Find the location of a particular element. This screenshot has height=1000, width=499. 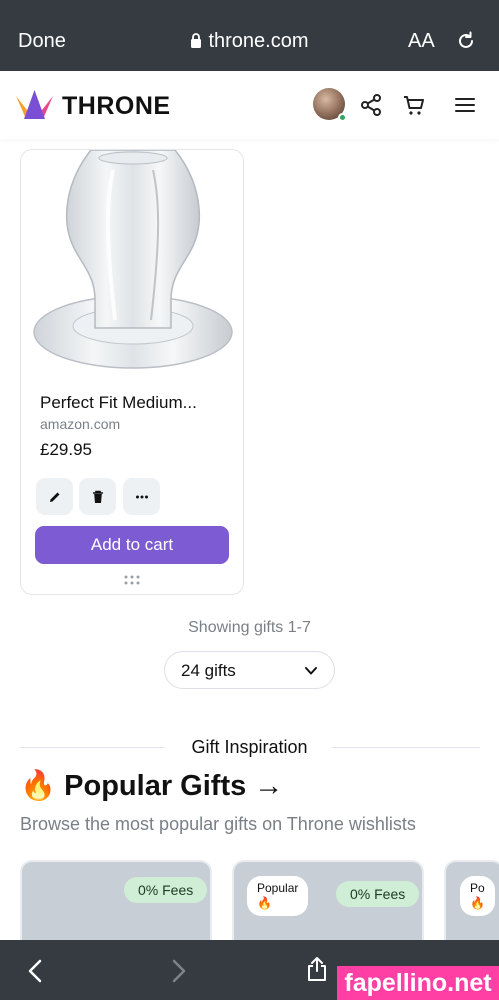

delete-button is located at coordinates (97, 496).